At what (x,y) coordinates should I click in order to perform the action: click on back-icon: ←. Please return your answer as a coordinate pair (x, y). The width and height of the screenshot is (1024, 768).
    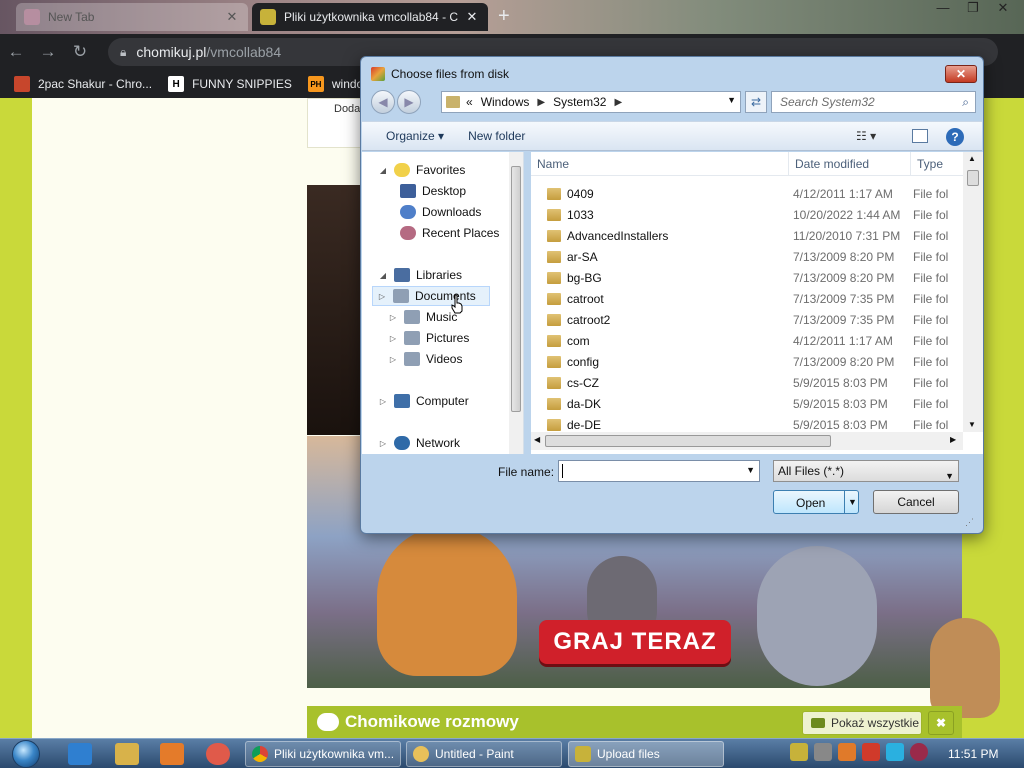
    Looking at the image, I should click on (16, 52).